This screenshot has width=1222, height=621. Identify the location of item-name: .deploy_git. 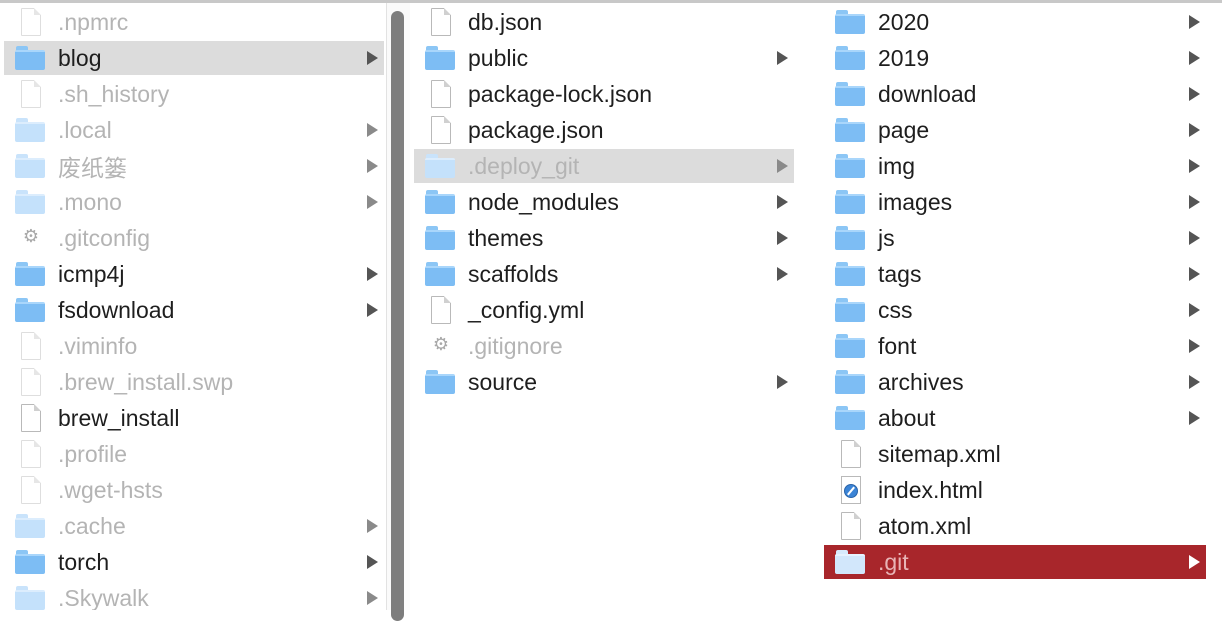
(524, 165).